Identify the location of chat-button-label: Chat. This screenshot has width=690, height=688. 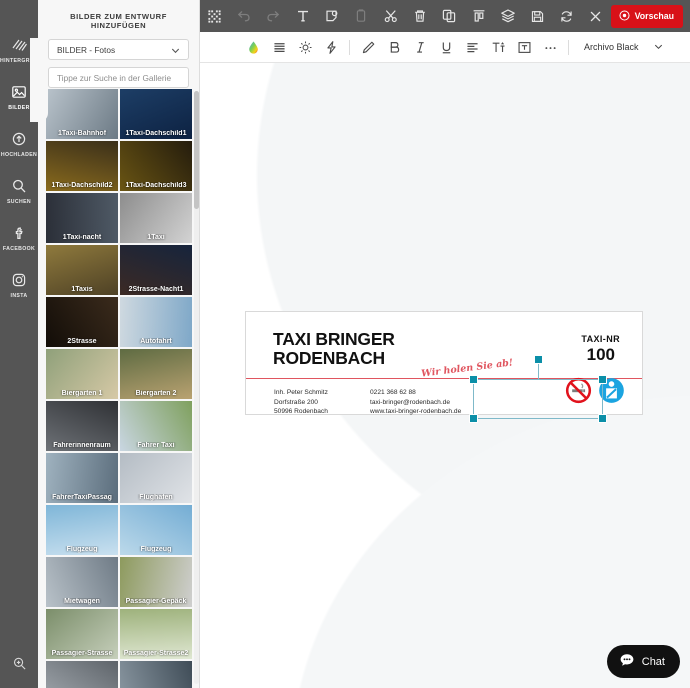
(653, 661).